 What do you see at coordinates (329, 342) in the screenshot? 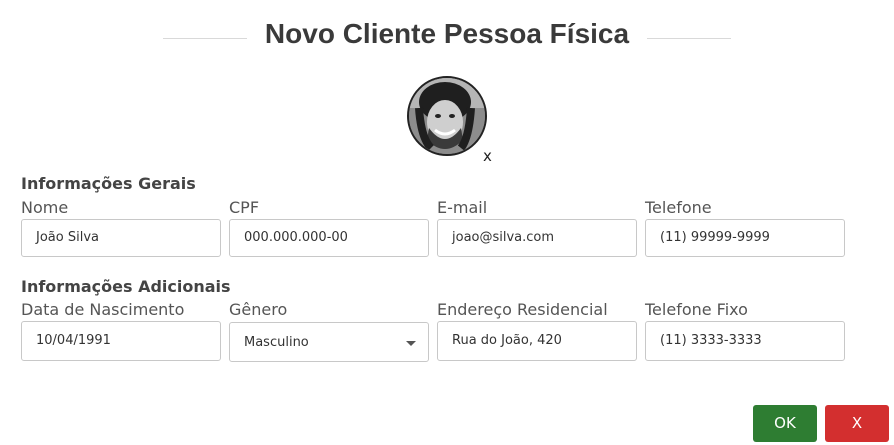
I see `gender-select: Masculino` at bounding box center [329, 342].